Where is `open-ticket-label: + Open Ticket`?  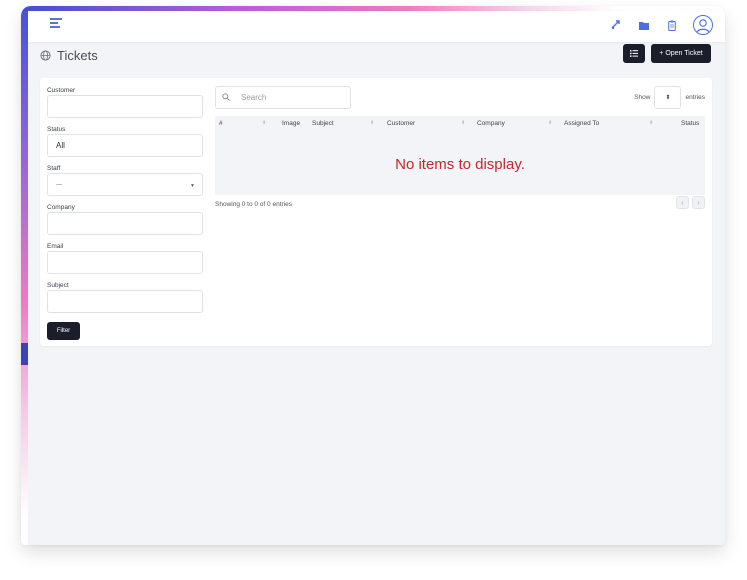
open-ticket-label: + Open Ticket is located at coordinates (681, 53).